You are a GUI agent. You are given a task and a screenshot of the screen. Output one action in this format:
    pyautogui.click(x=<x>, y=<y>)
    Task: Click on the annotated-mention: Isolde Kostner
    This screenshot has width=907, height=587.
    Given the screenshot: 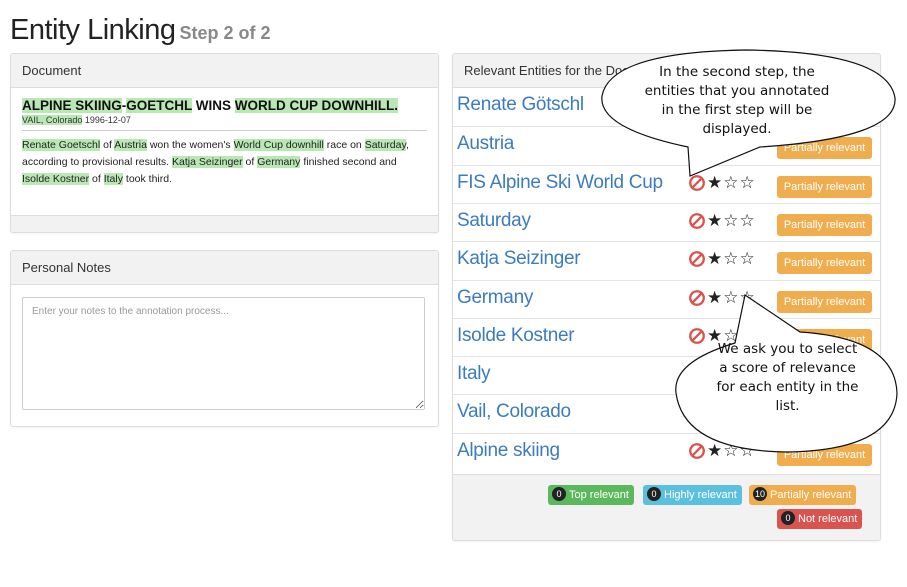 What is the action you would take?
    pyautogui.click(x=56, y=179)
    